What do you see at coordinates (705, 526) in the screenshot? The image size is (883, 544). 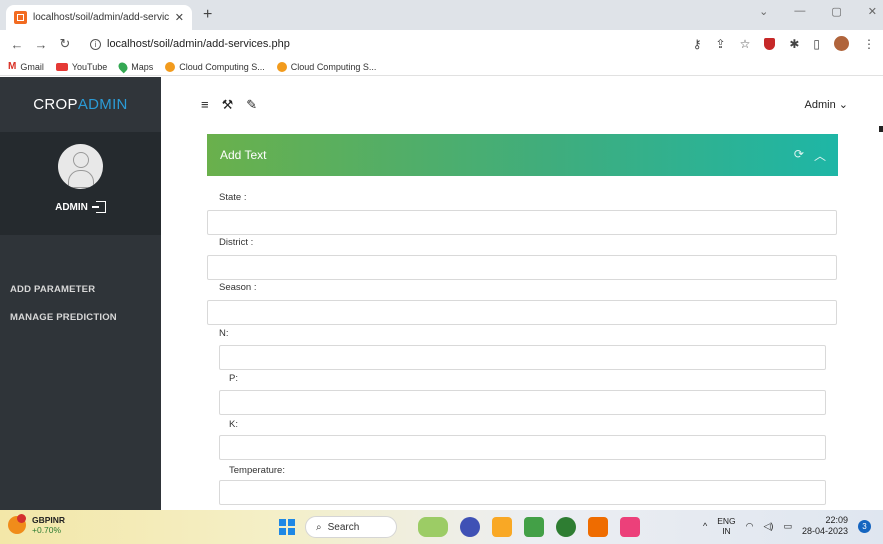 I see `tray-chevron-up-icon: ^` at bounding box center [705, 526].